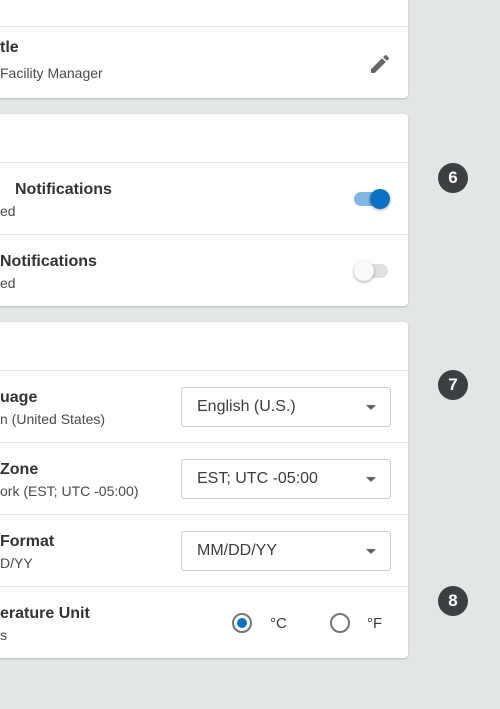  What do you see at coordinates (53, 419) in the screenshot?
I see `language-current: n (United States)` at bounding box center [53, 419].